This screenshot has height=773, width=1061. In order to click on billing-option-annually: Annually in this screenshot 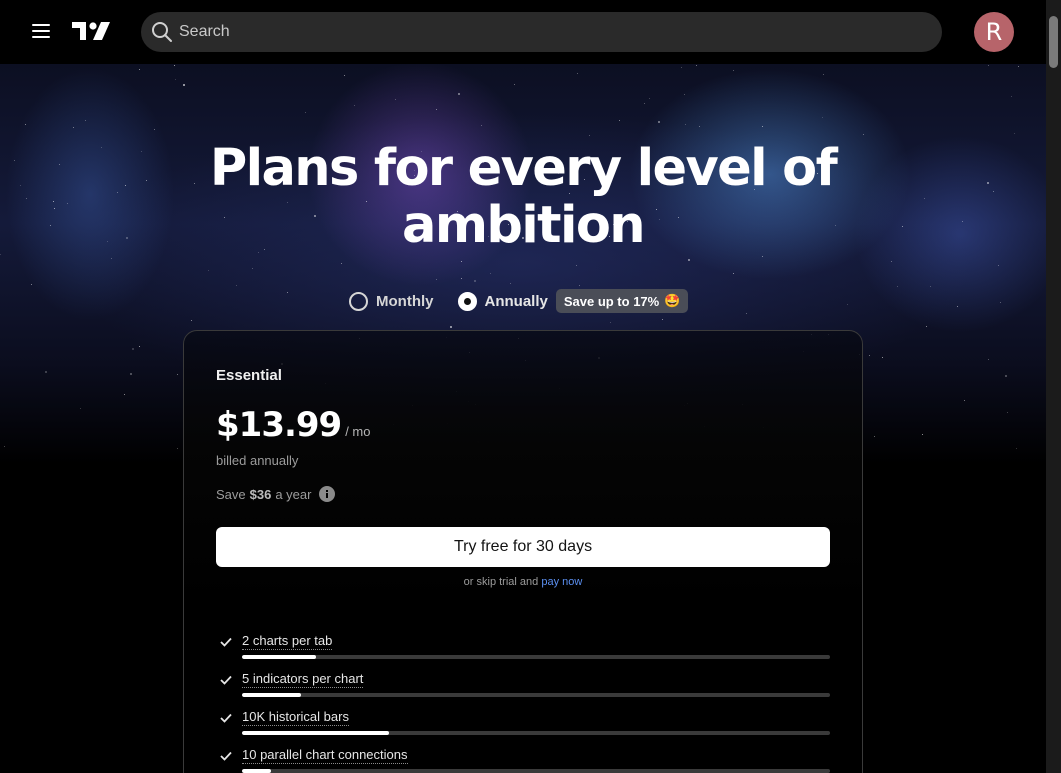, I will do `click(502, 301)`.